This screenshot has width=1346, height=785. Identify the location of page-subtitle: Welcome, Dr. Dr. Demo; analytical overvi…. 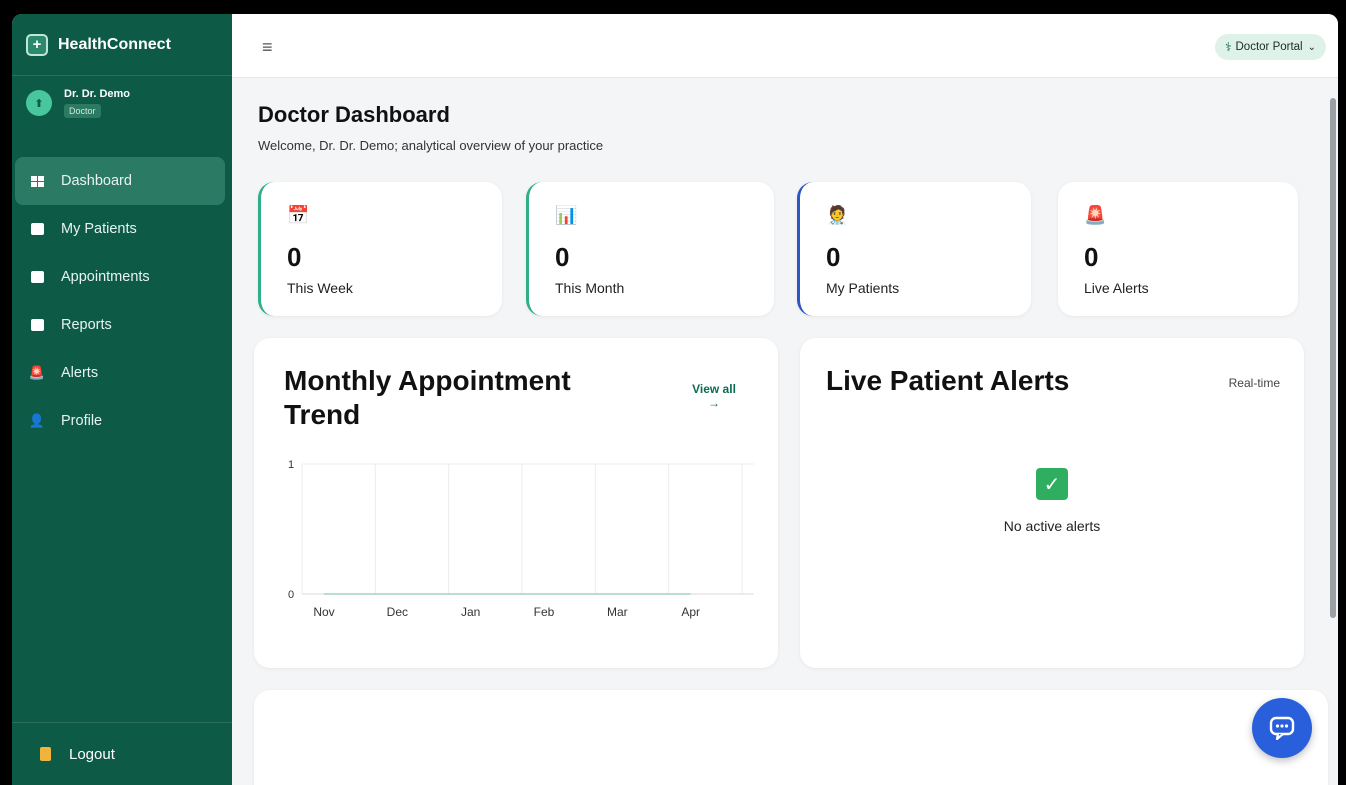
(431, 145).